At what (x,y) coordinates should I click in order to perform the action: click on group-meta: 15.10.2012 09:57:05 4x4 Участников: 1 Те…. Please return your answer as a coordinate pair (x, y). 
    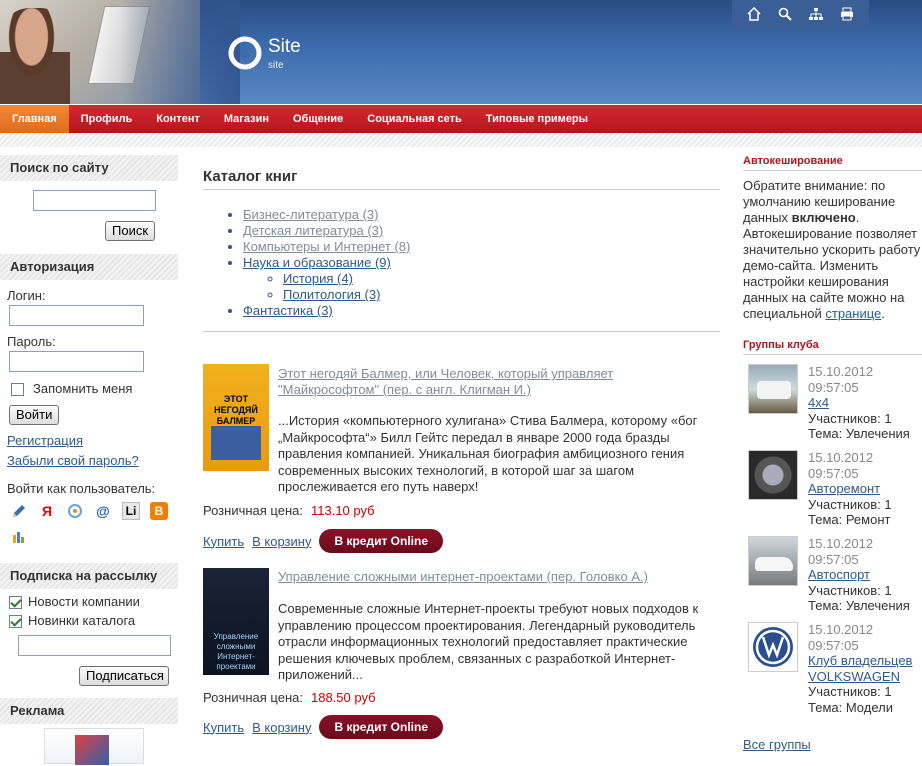
    Looking at the image, I should click on (859, 403).